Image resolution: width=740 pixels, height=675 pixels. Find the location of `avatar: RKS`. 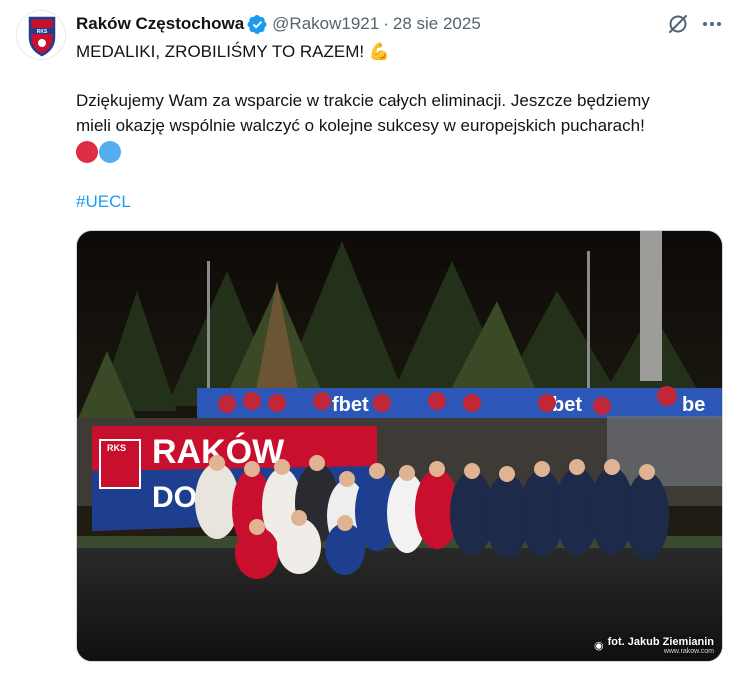

avatar: RKS is located at coordinates (41, 35).